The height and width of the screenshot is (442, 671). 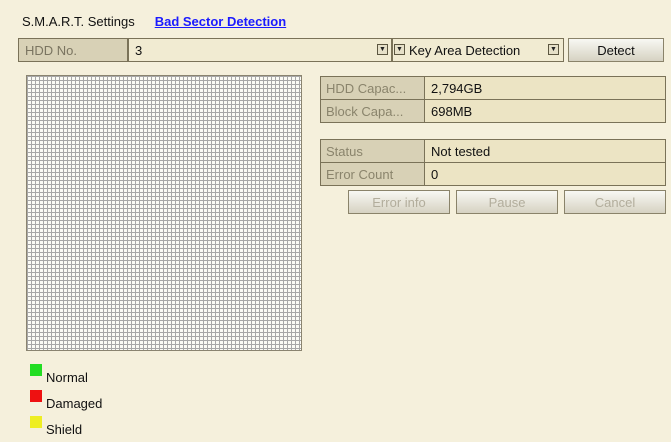 What do you see at coordinates (615, 202) in the screenshot?
I see `cancel-button: Cancel` at bounding box center [615, 202].